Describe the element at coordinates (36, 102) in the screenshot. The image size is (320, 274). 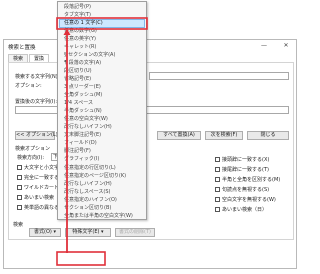
I see `replace-with-label: 置換後の文字列(I):` at that location.